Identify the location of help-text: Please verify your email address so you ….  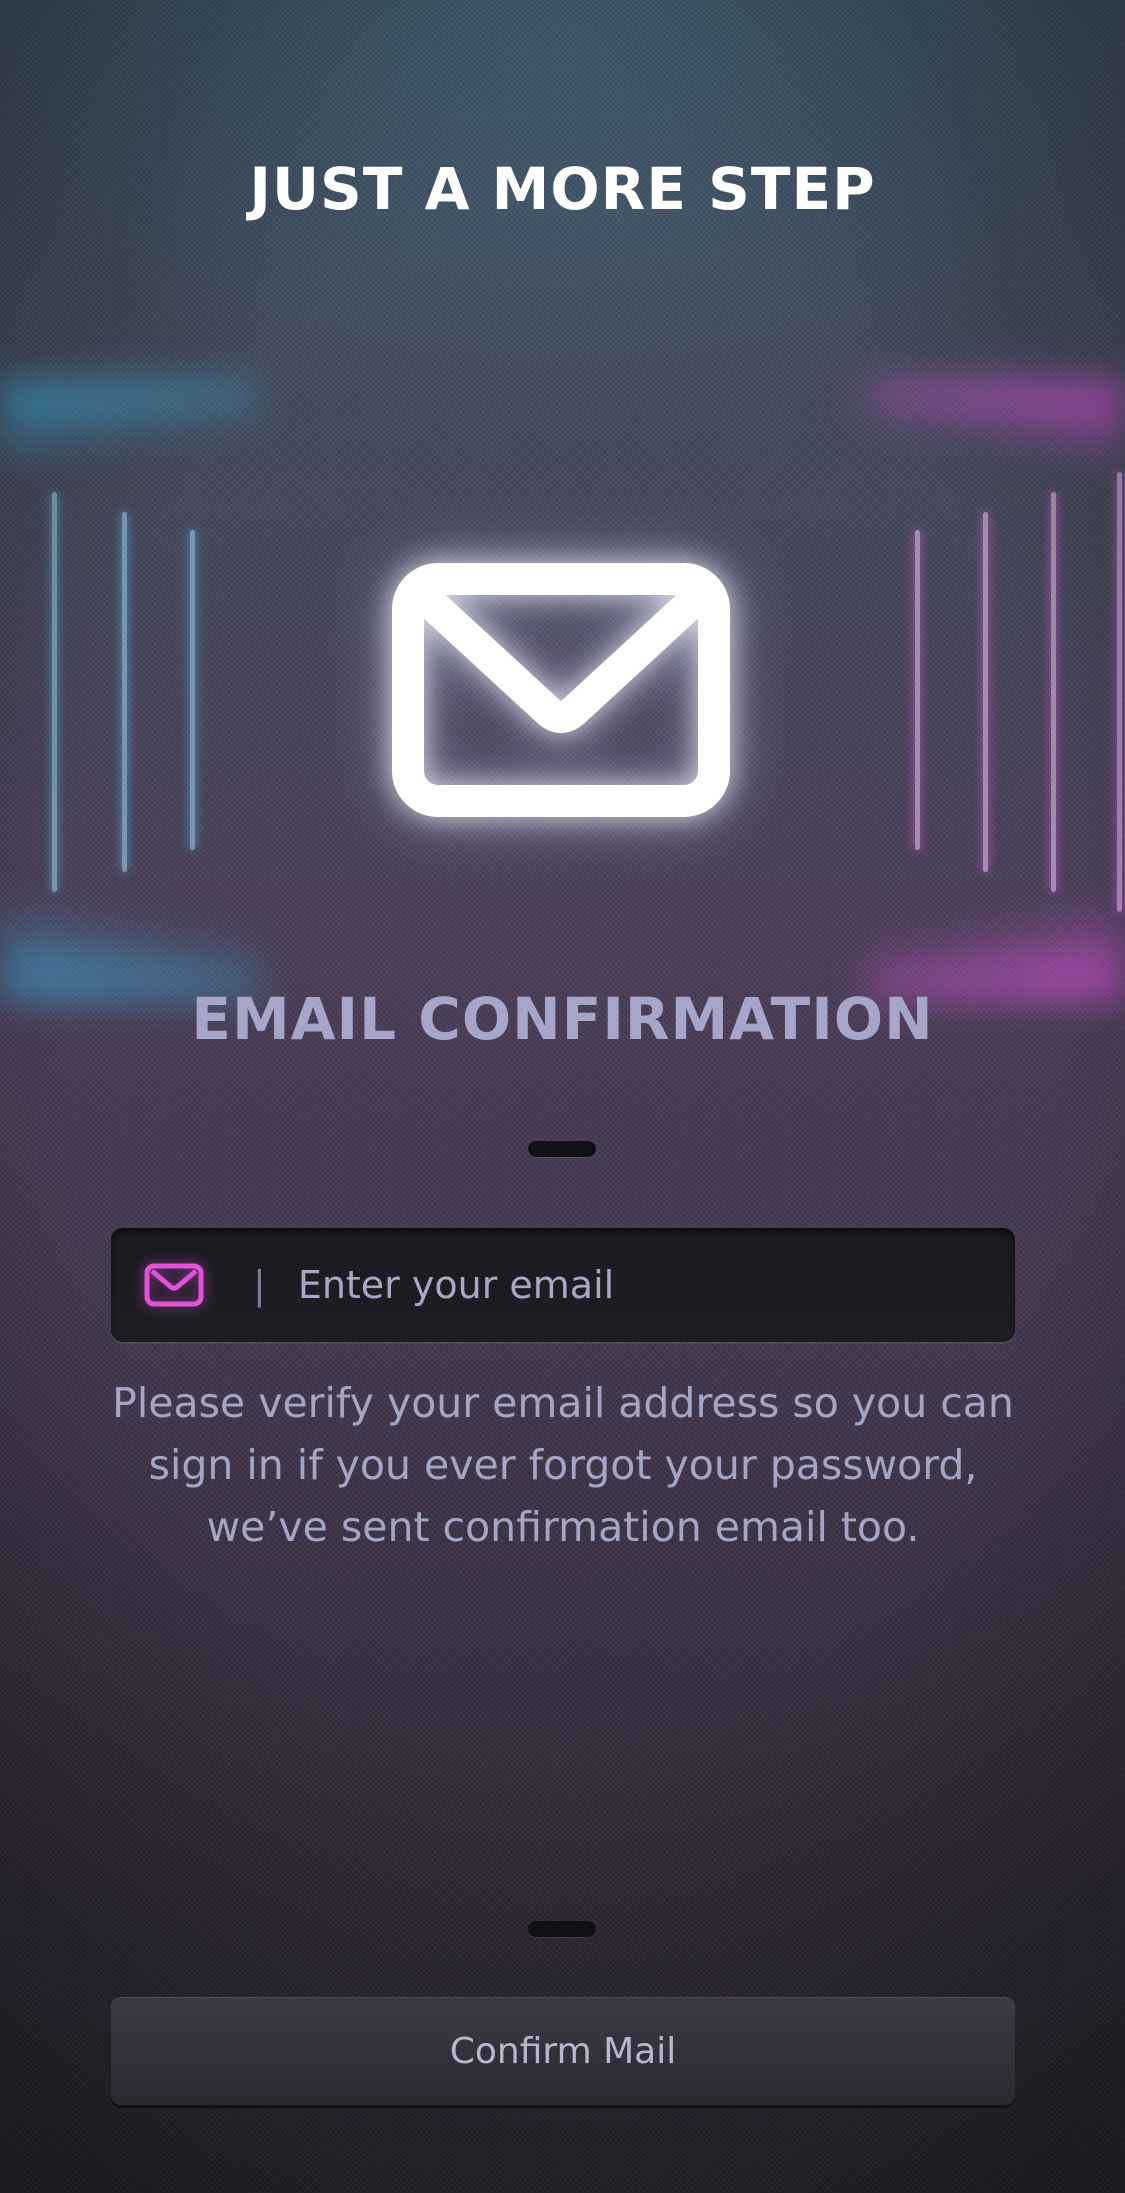
(563, 1465).